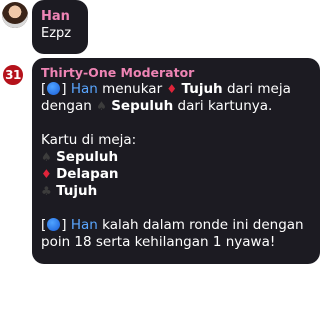 This screenshot has height=312, width=320. What do you see at coordinates (132, 89) in the screenshot?
I see `verb-text: menukar` at bounding box center [132, 89].